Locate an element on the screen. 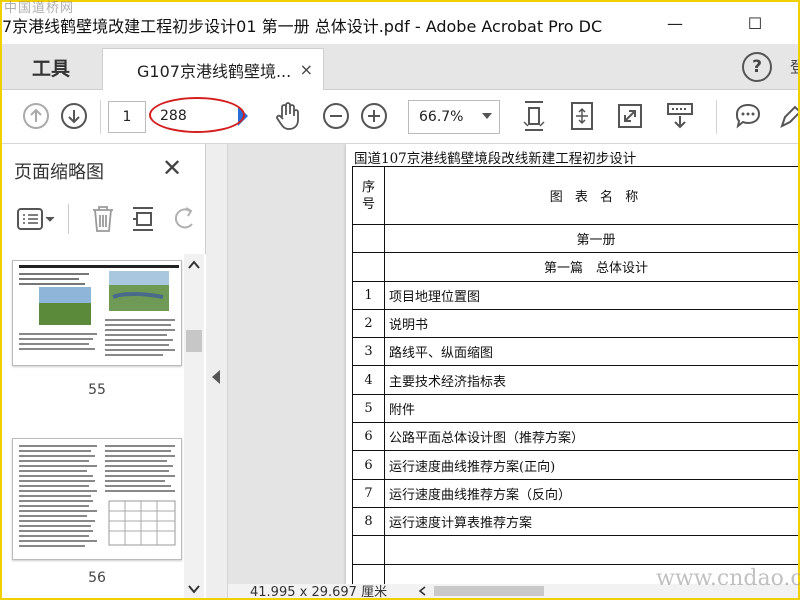 The image size is (800, 600). row-number: 1 is located at coordinates (368, 295).